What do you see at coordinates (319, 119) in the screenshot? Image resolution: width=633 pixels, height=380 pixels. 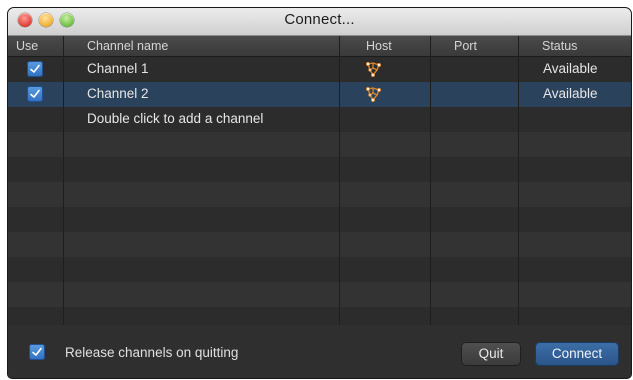 I see `add-channel-row: Double click to add a channel` at bounding box center [319, 119].